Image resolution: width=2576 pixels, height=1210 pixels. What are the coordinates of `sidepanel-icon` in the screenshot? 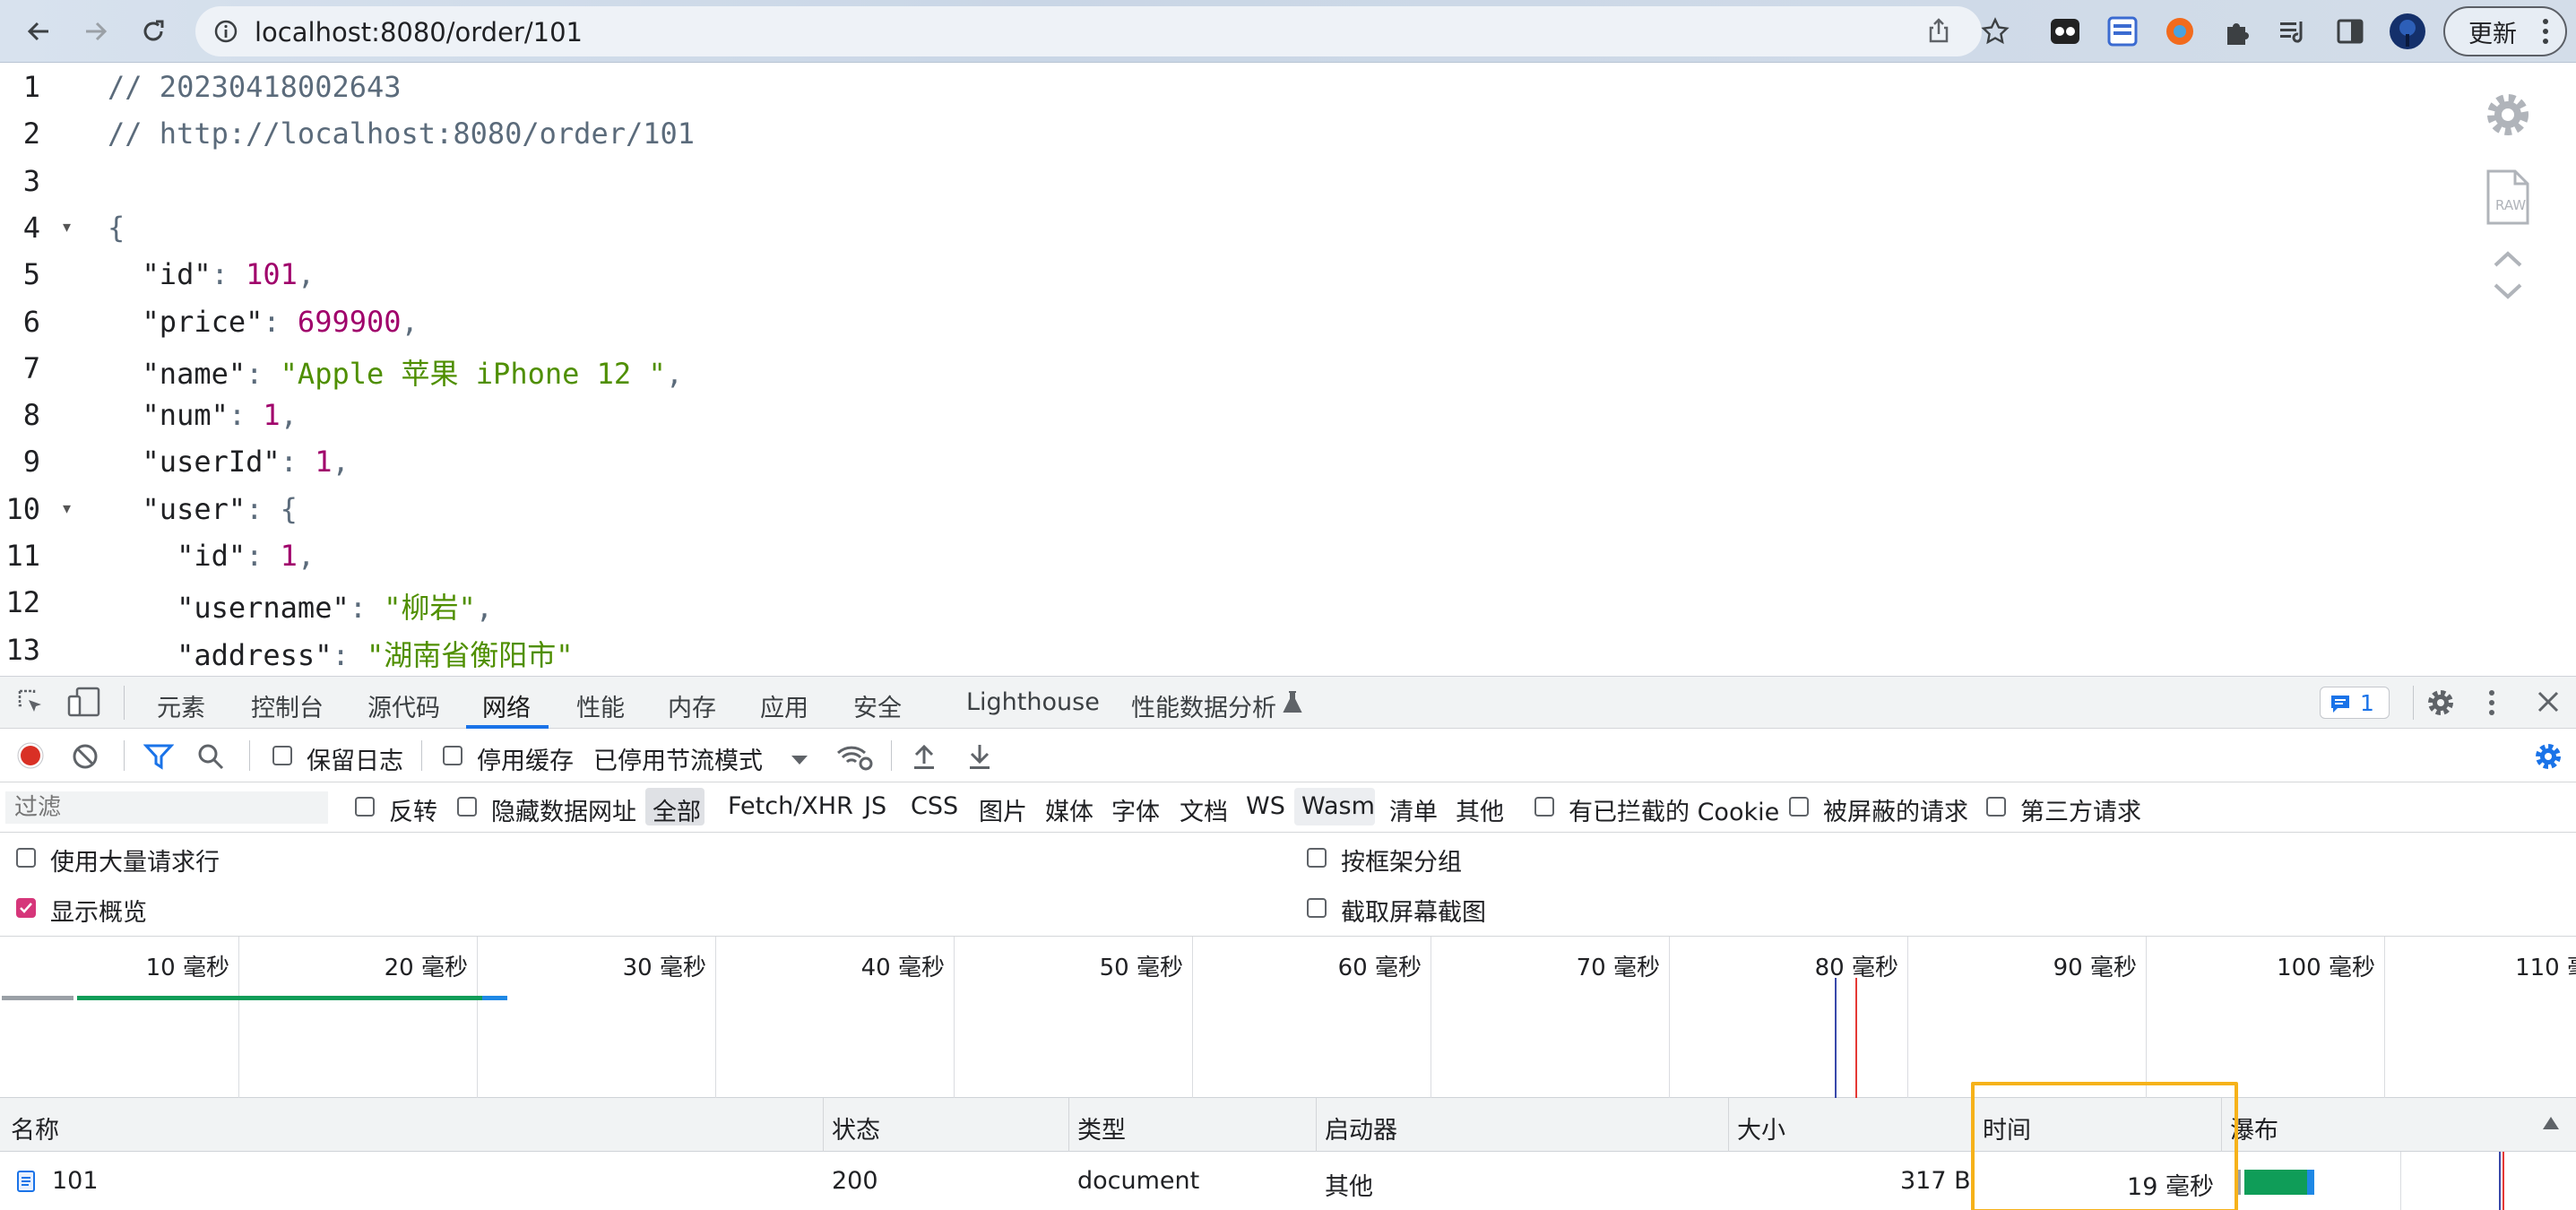 It's located at (2350, 32).